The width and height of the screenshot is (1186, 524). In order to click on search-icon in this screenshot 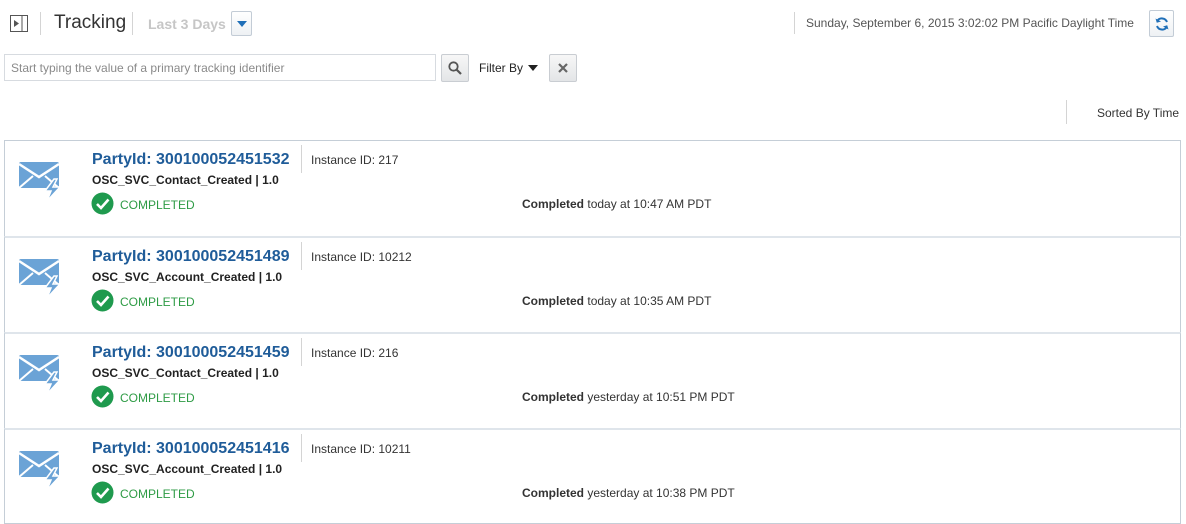, I will do `click(455, 68)`.